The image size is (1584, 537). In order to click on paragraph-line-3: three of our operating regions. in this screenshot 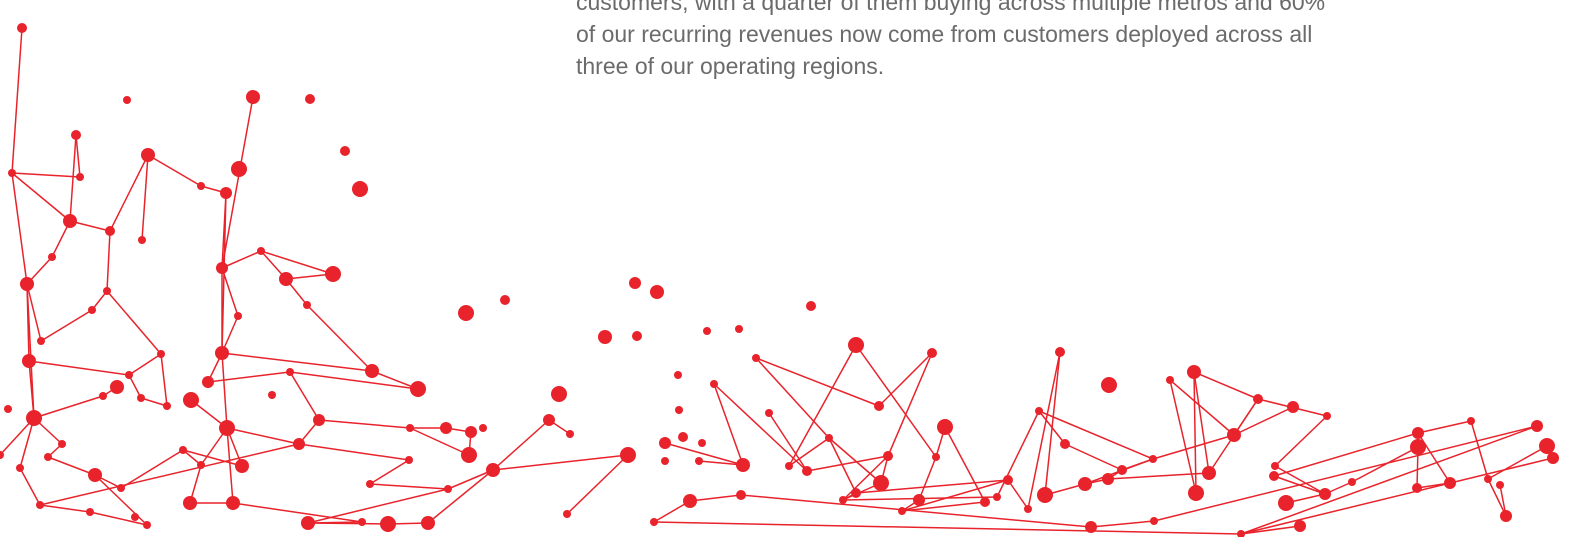, I will do `click(730, 66)`.